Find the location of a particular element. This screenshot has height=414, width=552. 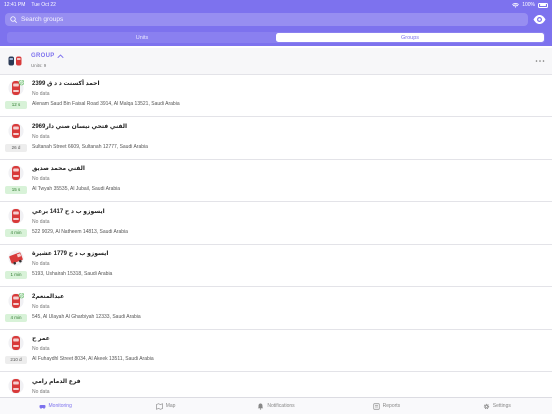

tab-reports: Reports is located at coordinates (386, 406).